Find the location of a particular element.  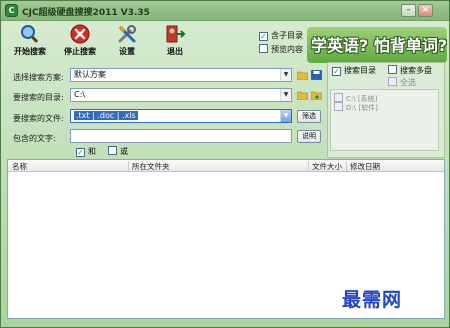

search-multi-option: 搜索多盘 is located at coordinates (410, 70).